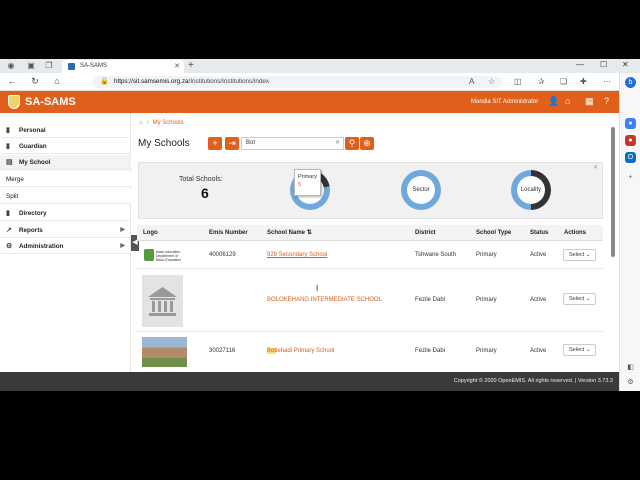 The width and height of the screenshot is (640, 480). What do you see at coordinates (589, 101) in the screenshot?
I see `apps-grid-icon: ▦` at bounding box center [589, 101].